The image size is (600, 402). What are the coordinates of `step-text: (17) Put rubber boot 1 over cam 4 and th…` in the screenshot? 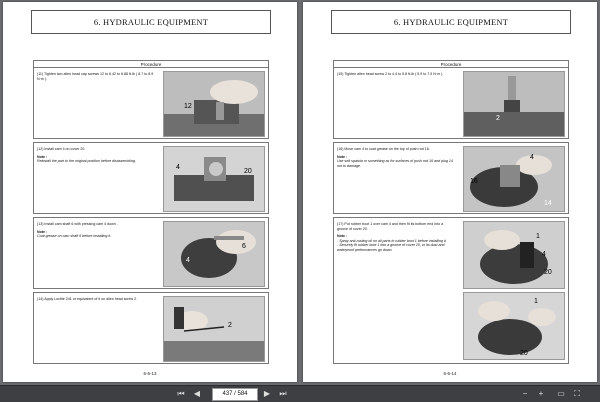 It's located at (390, 226).